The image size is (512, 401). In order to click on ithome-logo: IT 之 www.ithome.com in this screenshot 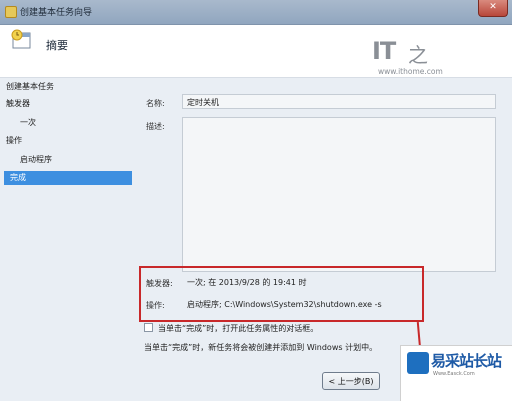, I will do `click(422, 60)`.